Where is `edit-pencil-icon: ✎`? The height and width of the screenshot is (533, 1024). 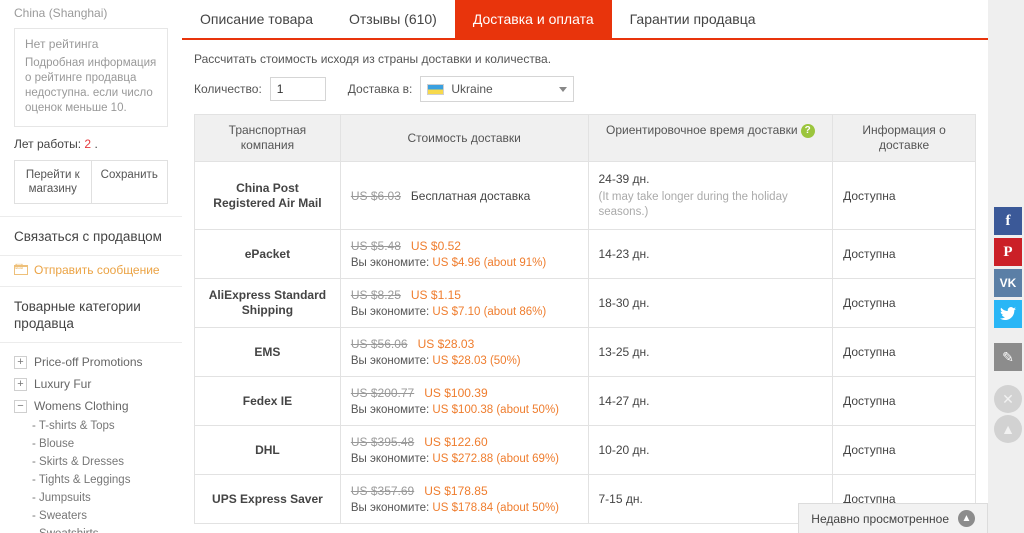
edit-pencil-icon: ✎ is located at coordinates (1008, 357).